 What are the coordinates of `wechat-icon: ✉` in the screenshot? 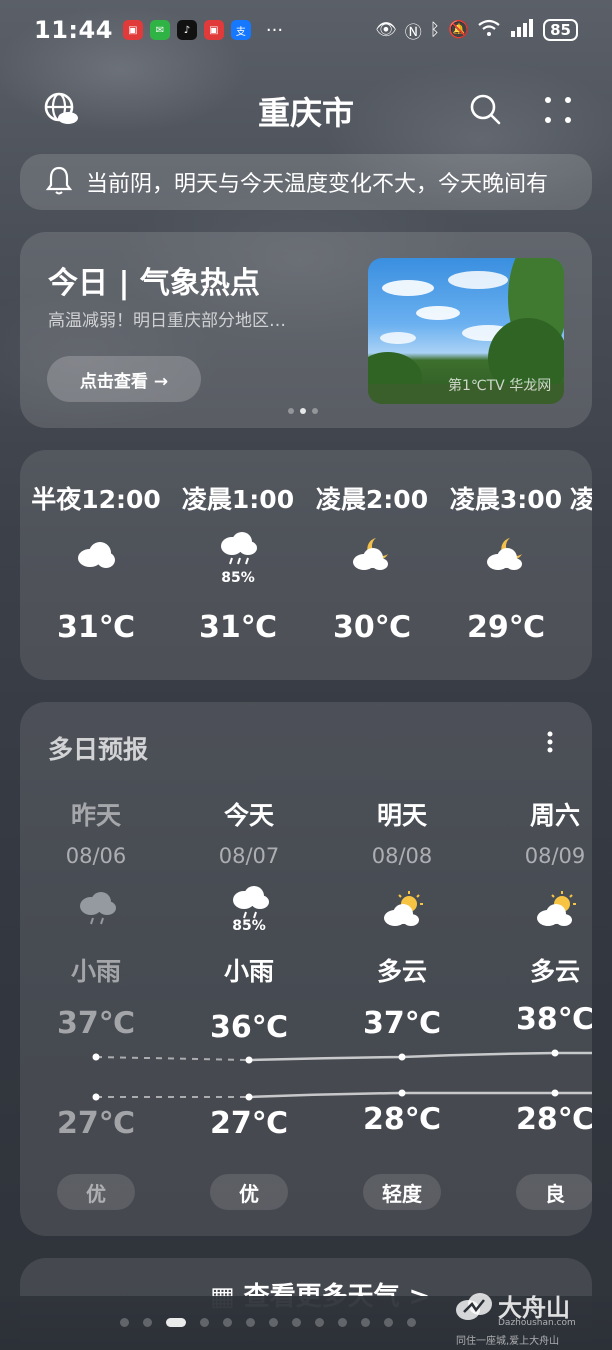 It's located at (159, 30).